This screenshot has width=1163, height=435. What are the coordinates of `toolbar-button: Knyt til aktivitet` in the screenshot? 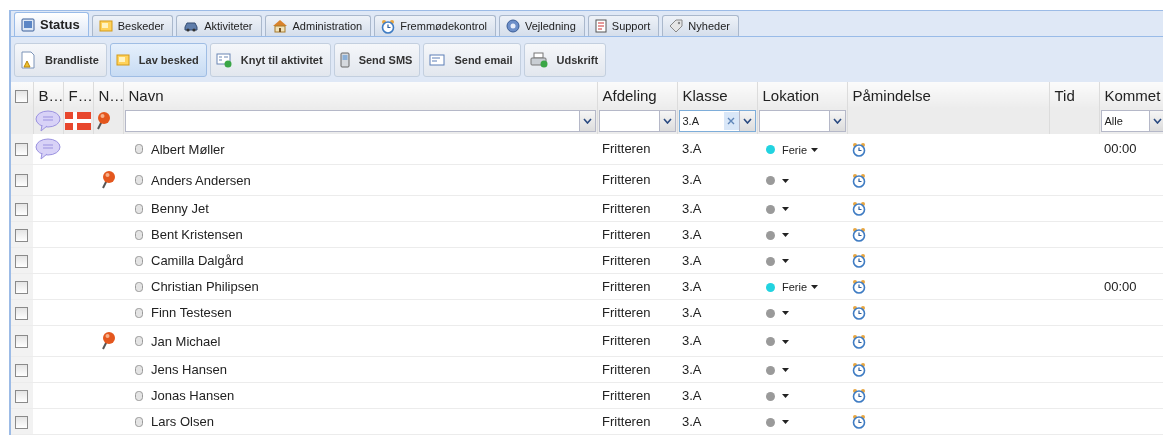 It's located at (270, 60).